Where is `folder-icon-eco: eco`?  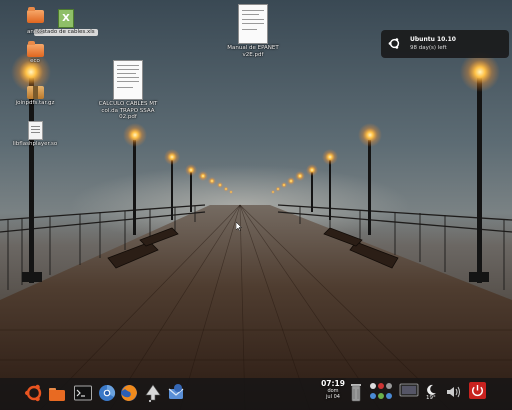 folder-icon-eco: eco is located at coordinates (35, 53).